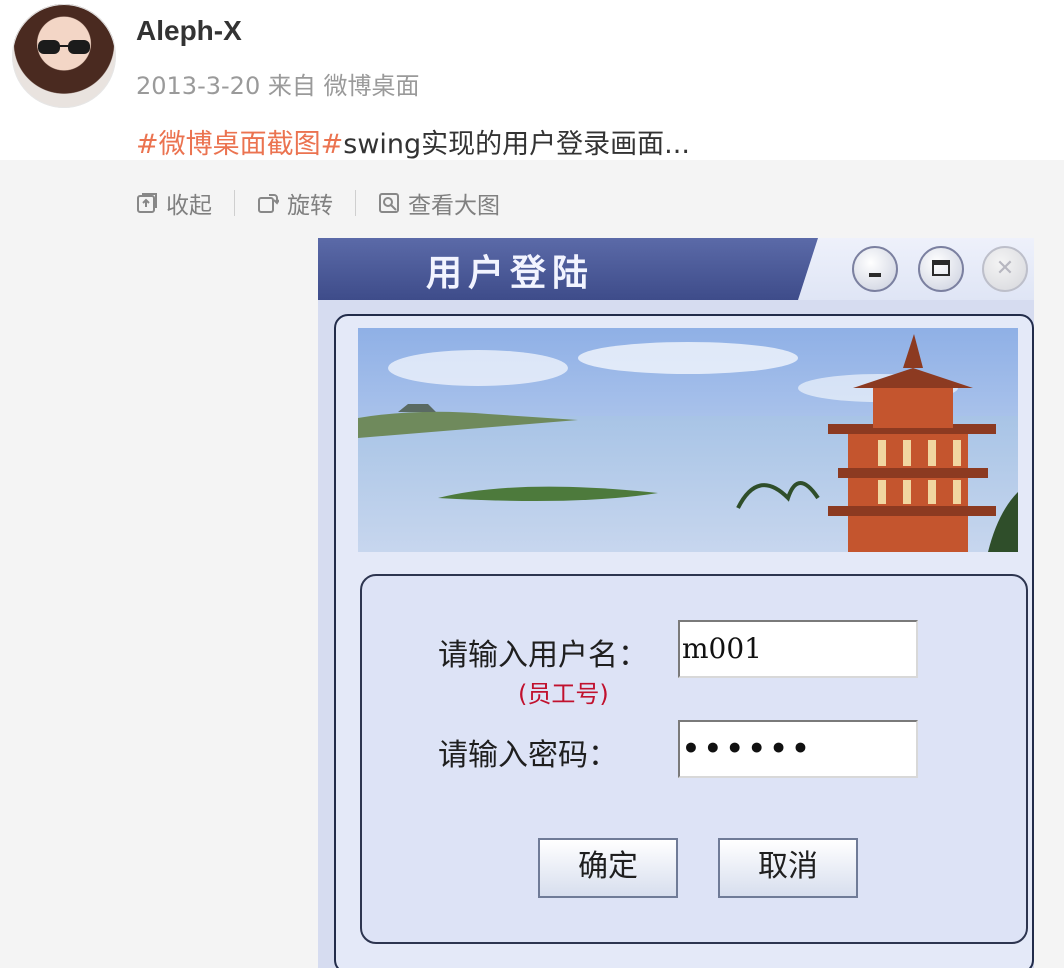  What do you see at coordinates (268, 203) in the screenshot?
I see `rotate-icon` at bounding box center [268, 203].